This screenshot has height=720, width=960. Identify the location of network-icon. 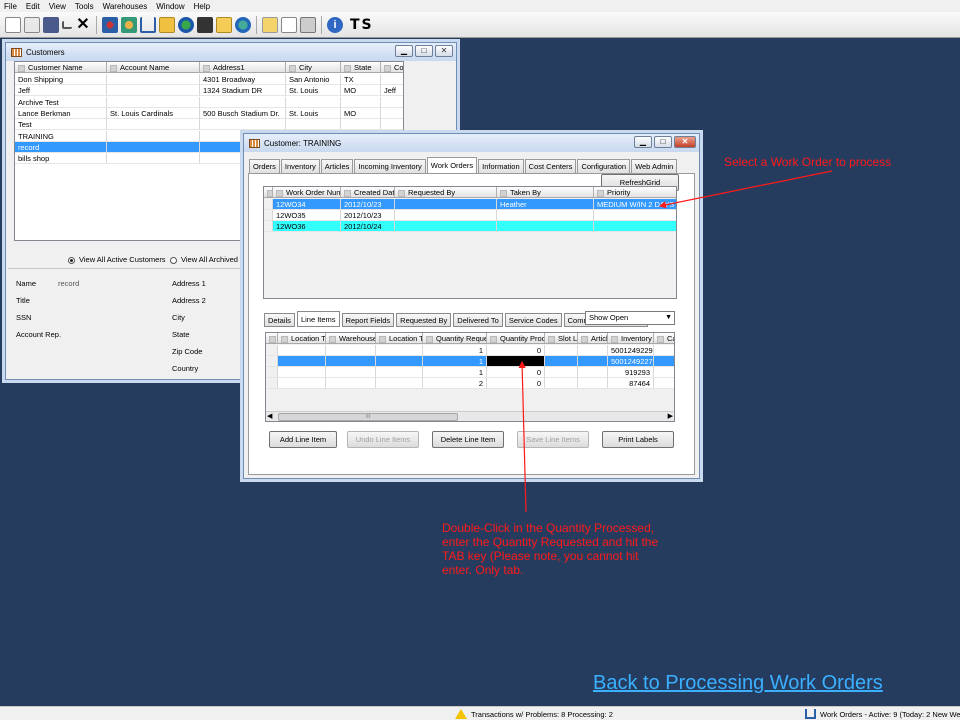
(205, 24).